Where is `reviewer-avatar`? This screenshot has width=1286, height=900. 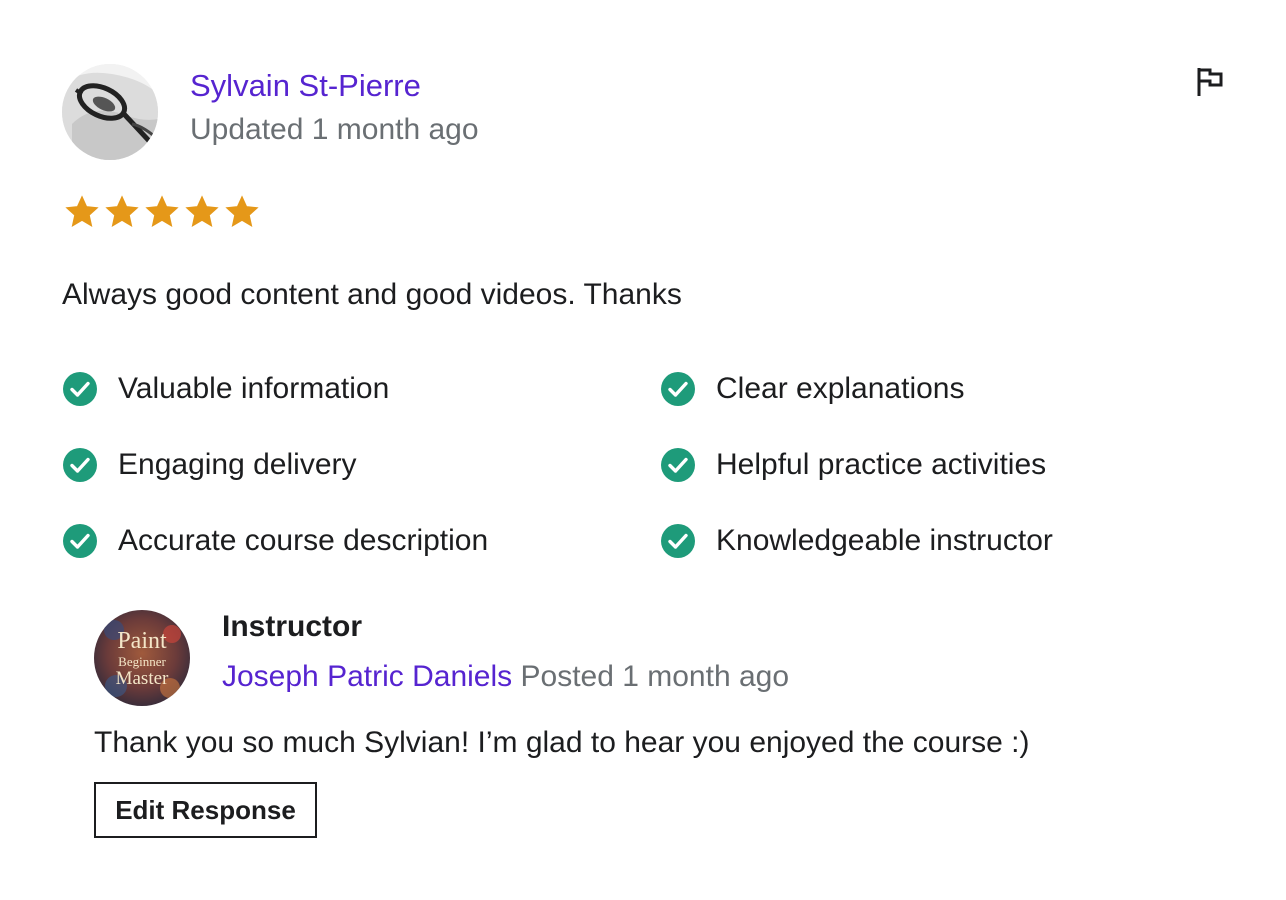
reviewer-avatar is located at coordinates (110, 112).